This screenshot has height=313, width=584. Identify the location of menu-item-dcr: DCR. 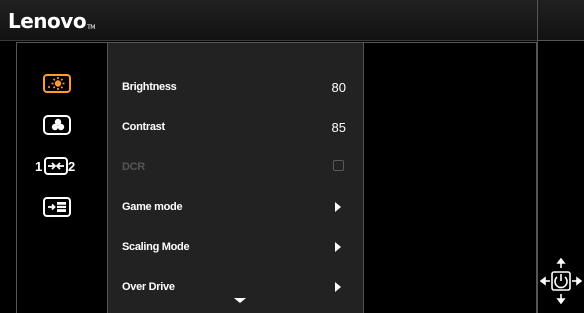
(237, 170).